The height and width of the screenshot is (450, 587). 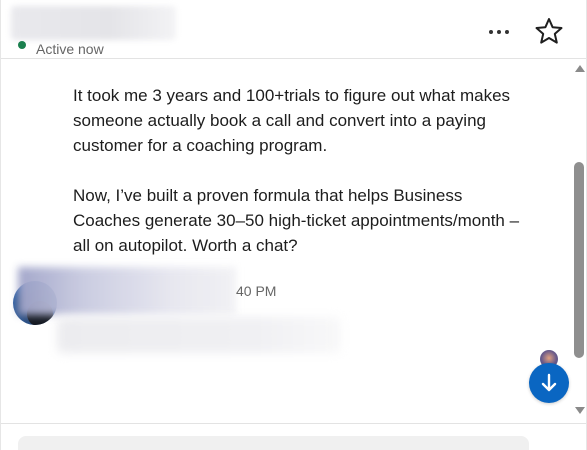 I want to click on message-input, so click(x=273, y=443).